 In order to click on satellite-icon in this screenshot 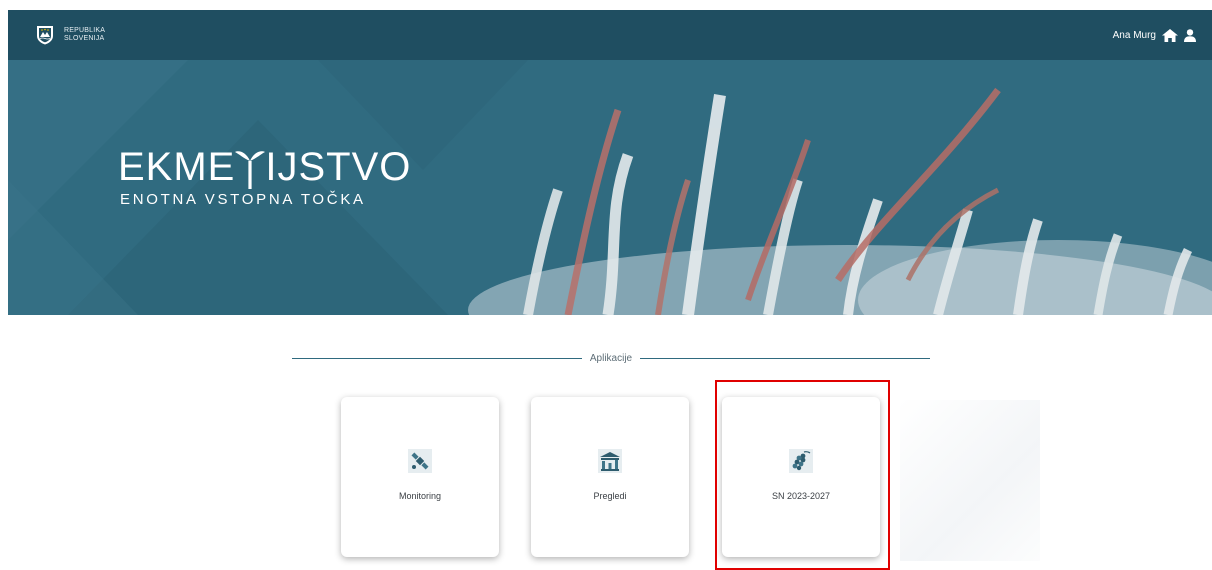, I will do `click(420, 461)`.